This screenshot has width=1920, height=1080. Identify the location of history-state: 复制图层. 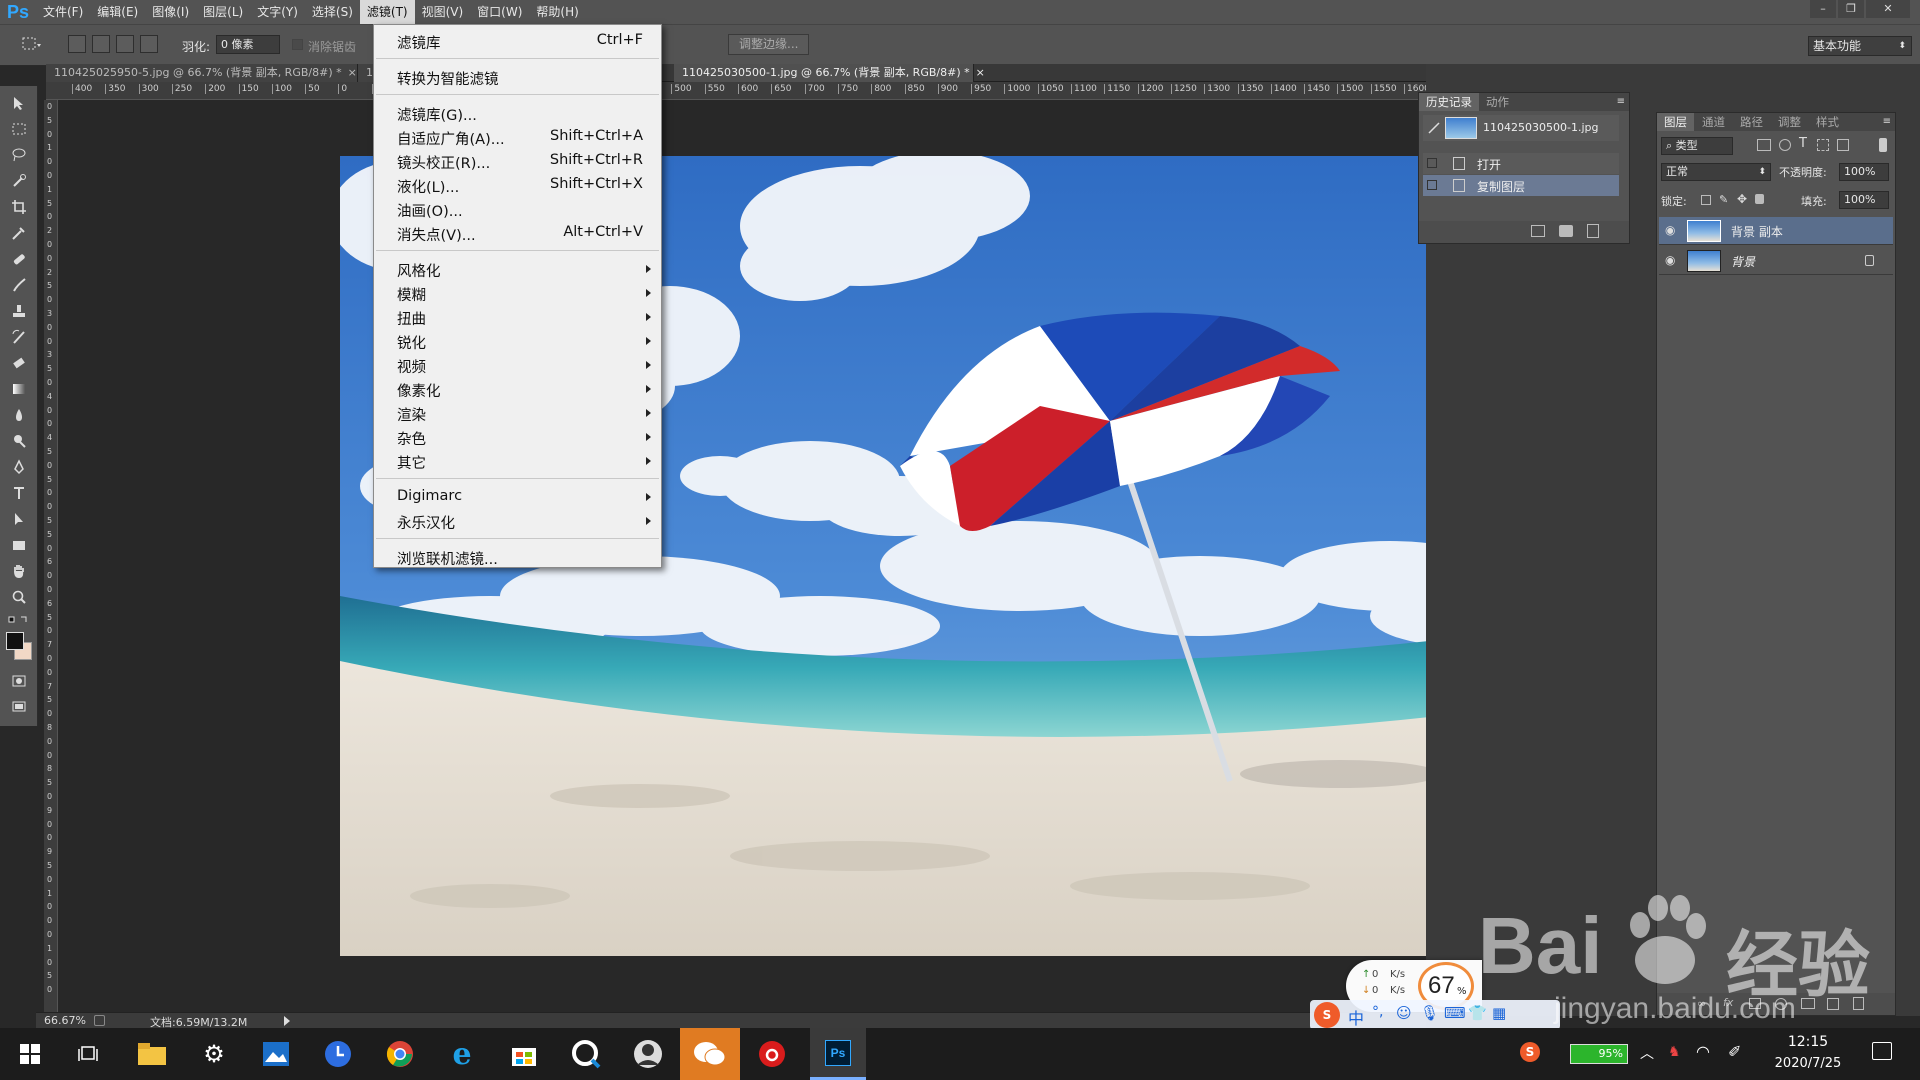
(1521, 185).